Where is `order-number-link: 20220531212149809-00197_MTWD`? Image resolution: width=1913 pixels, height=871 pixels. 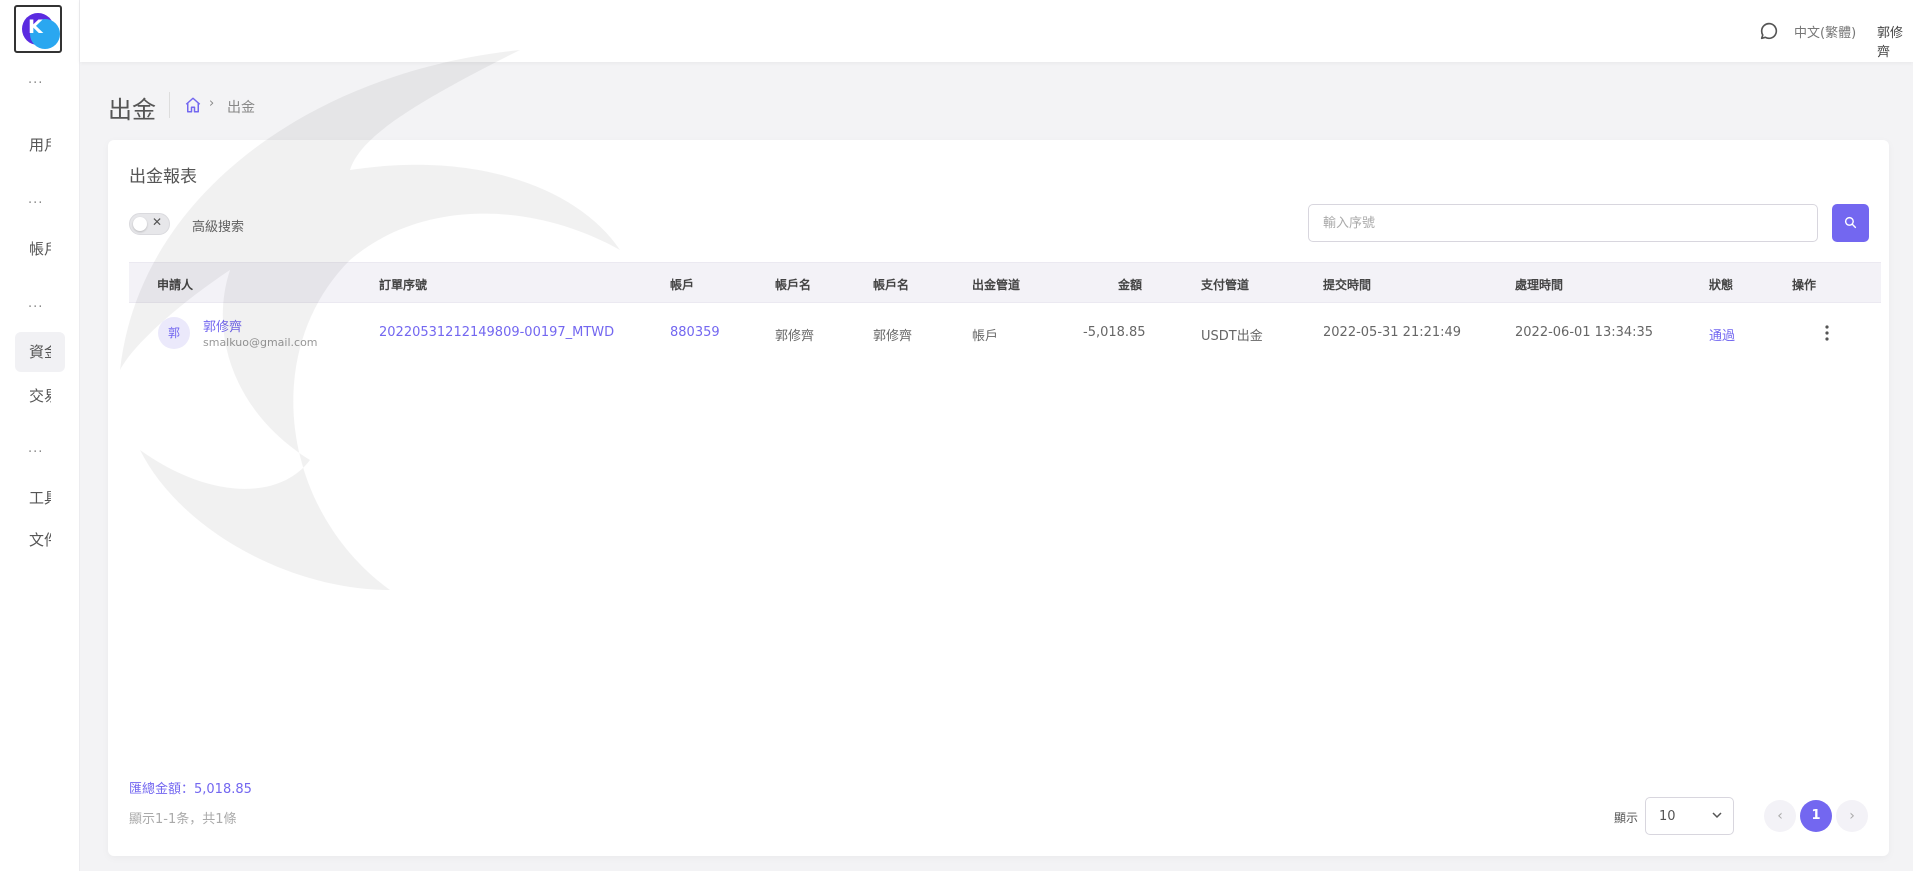
order-number-link: 20220531212149809-00197_MTWD is located at coordinates (496, 332).